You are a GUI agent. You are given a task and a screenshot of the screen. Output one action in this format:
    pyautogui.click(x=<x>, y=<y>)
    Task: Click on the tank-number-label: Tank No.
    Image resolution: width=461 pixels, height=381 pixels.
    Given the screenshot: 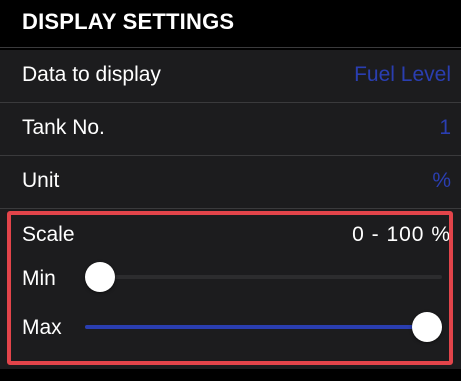 What is the action you would take?
    pyautogui.click(x=63, y=127)
    